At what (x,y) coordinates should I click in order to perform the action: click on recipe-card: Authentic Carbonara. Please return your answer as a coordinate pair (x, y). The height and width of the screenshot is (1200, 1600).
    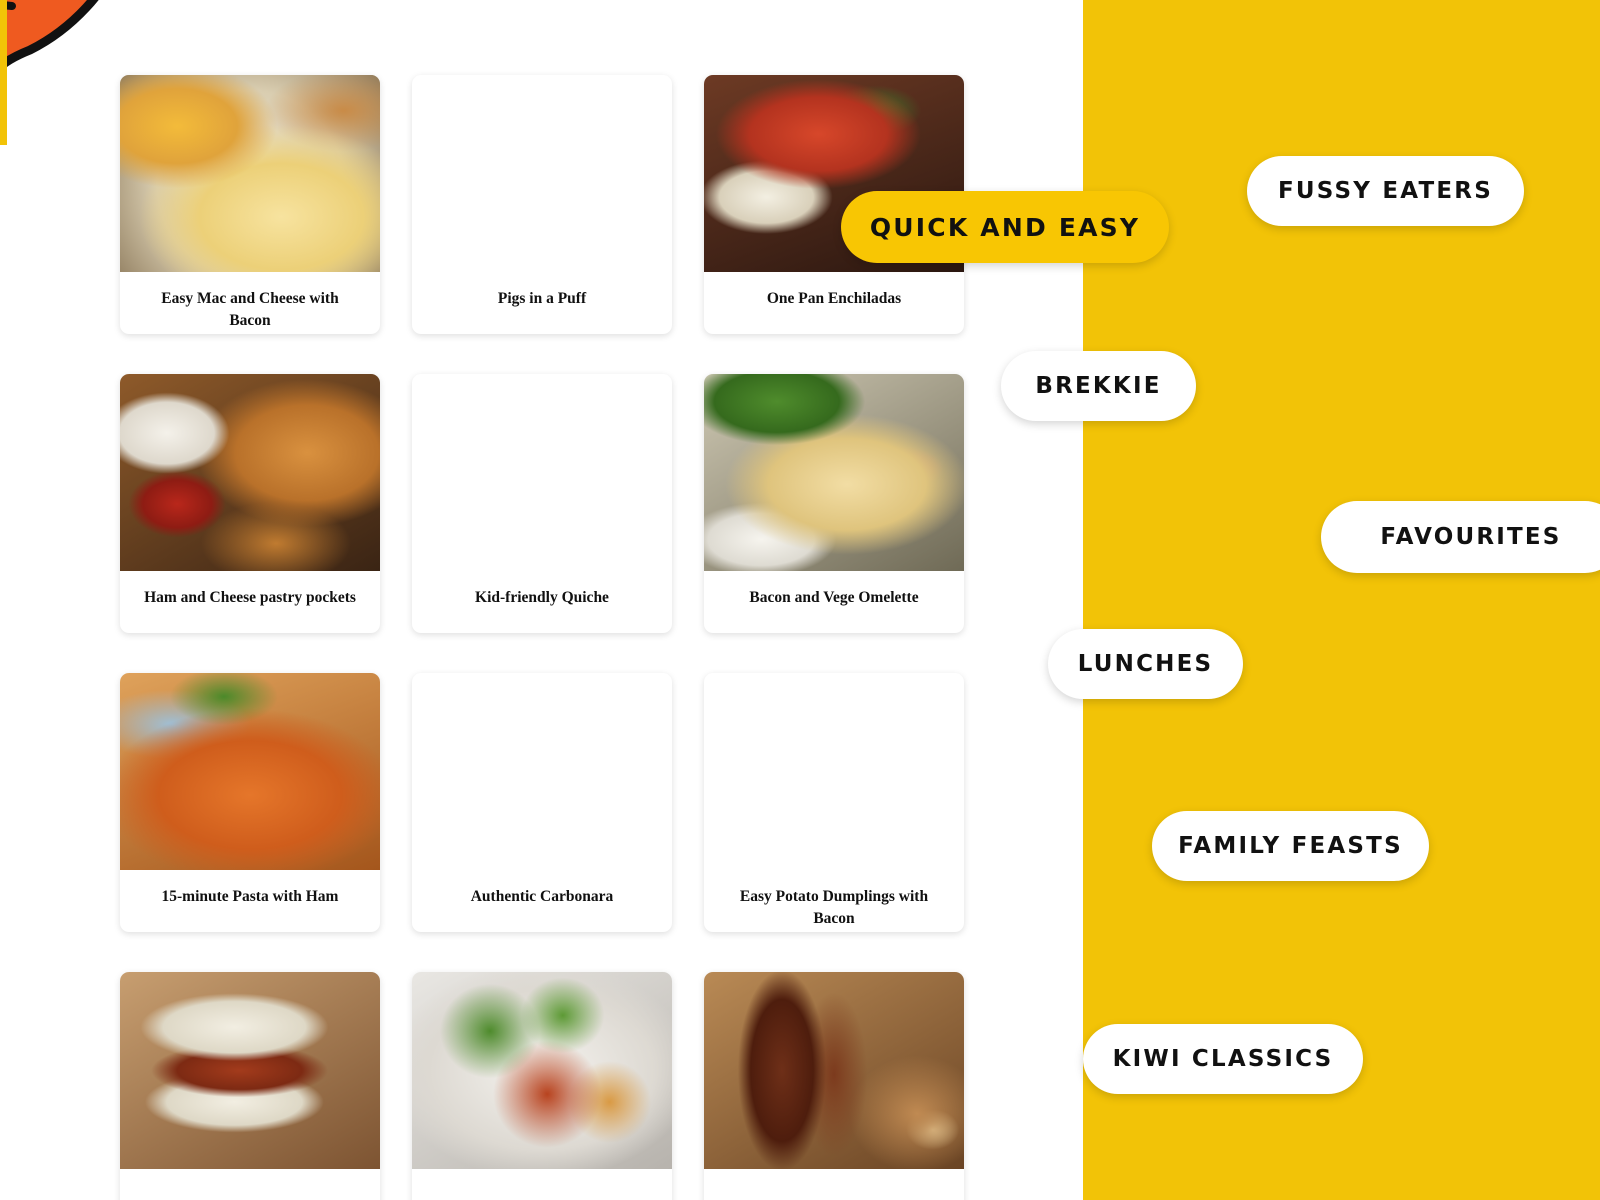
    Looking at the image, I should click on (542, 802).